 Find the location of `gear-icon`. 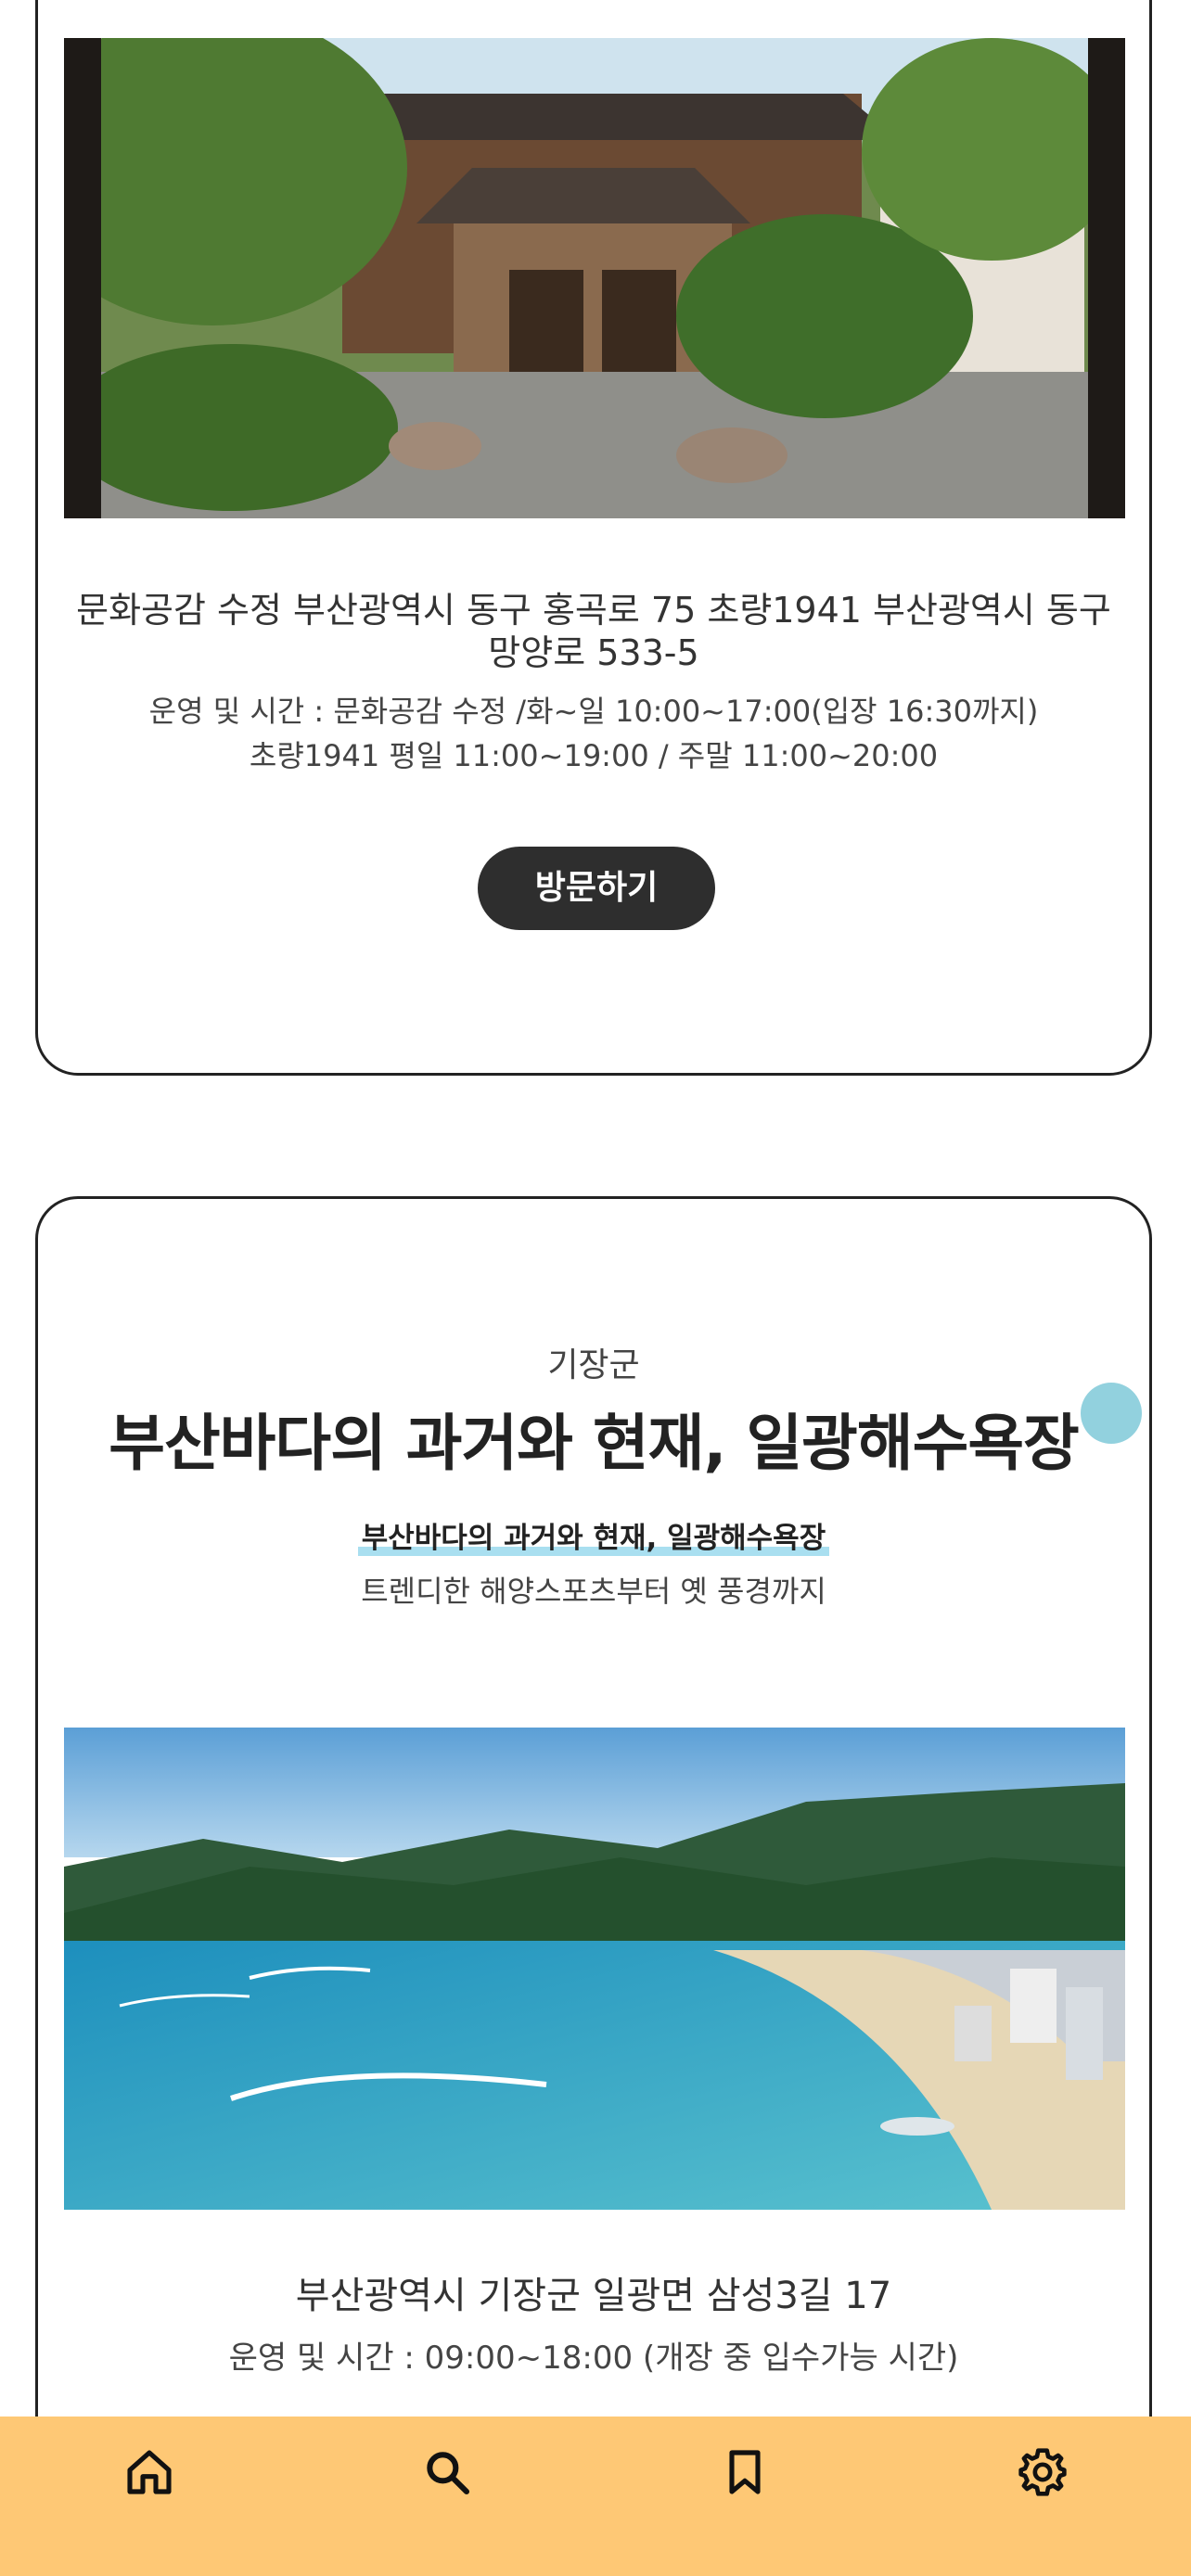

gear-icon is located at coordinates (1042, 2472).